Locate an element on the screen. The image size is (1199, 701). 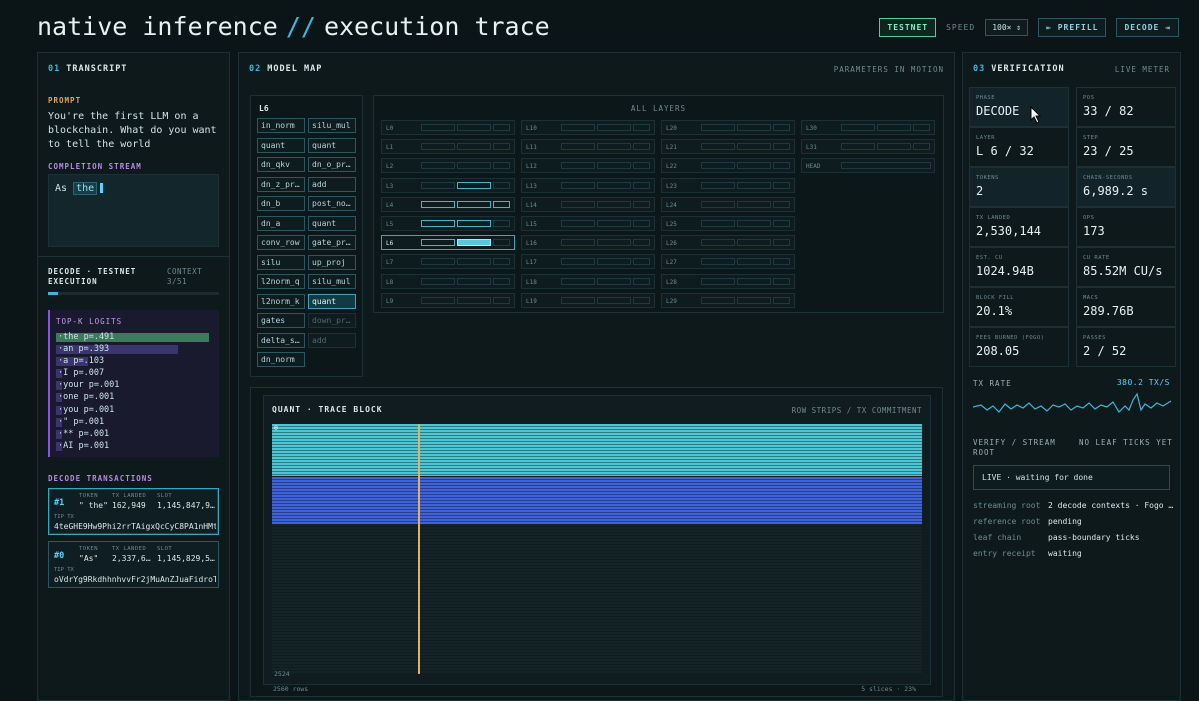
op-conv-row: conv_row is located at coordinates (281, 242).